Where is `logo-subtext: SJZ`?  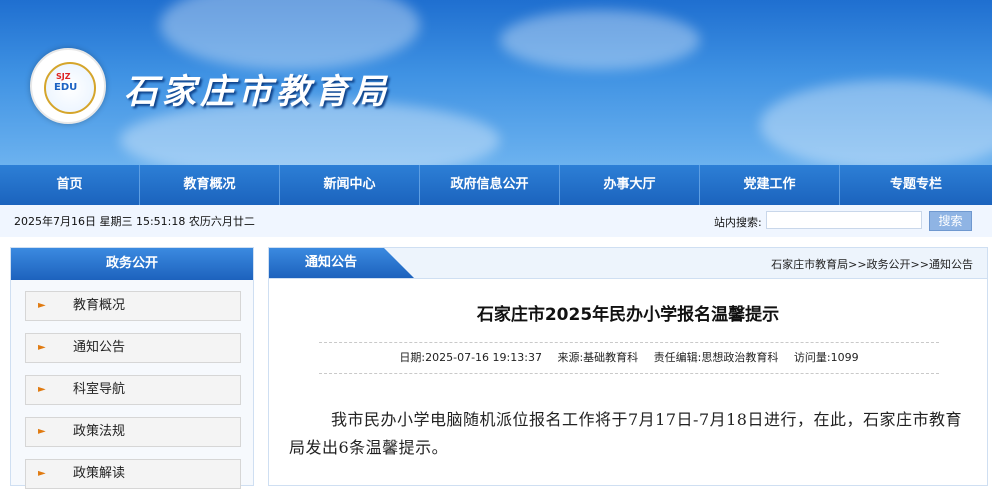
logo-subtext: SJZ is located at coordinates (63, 76).